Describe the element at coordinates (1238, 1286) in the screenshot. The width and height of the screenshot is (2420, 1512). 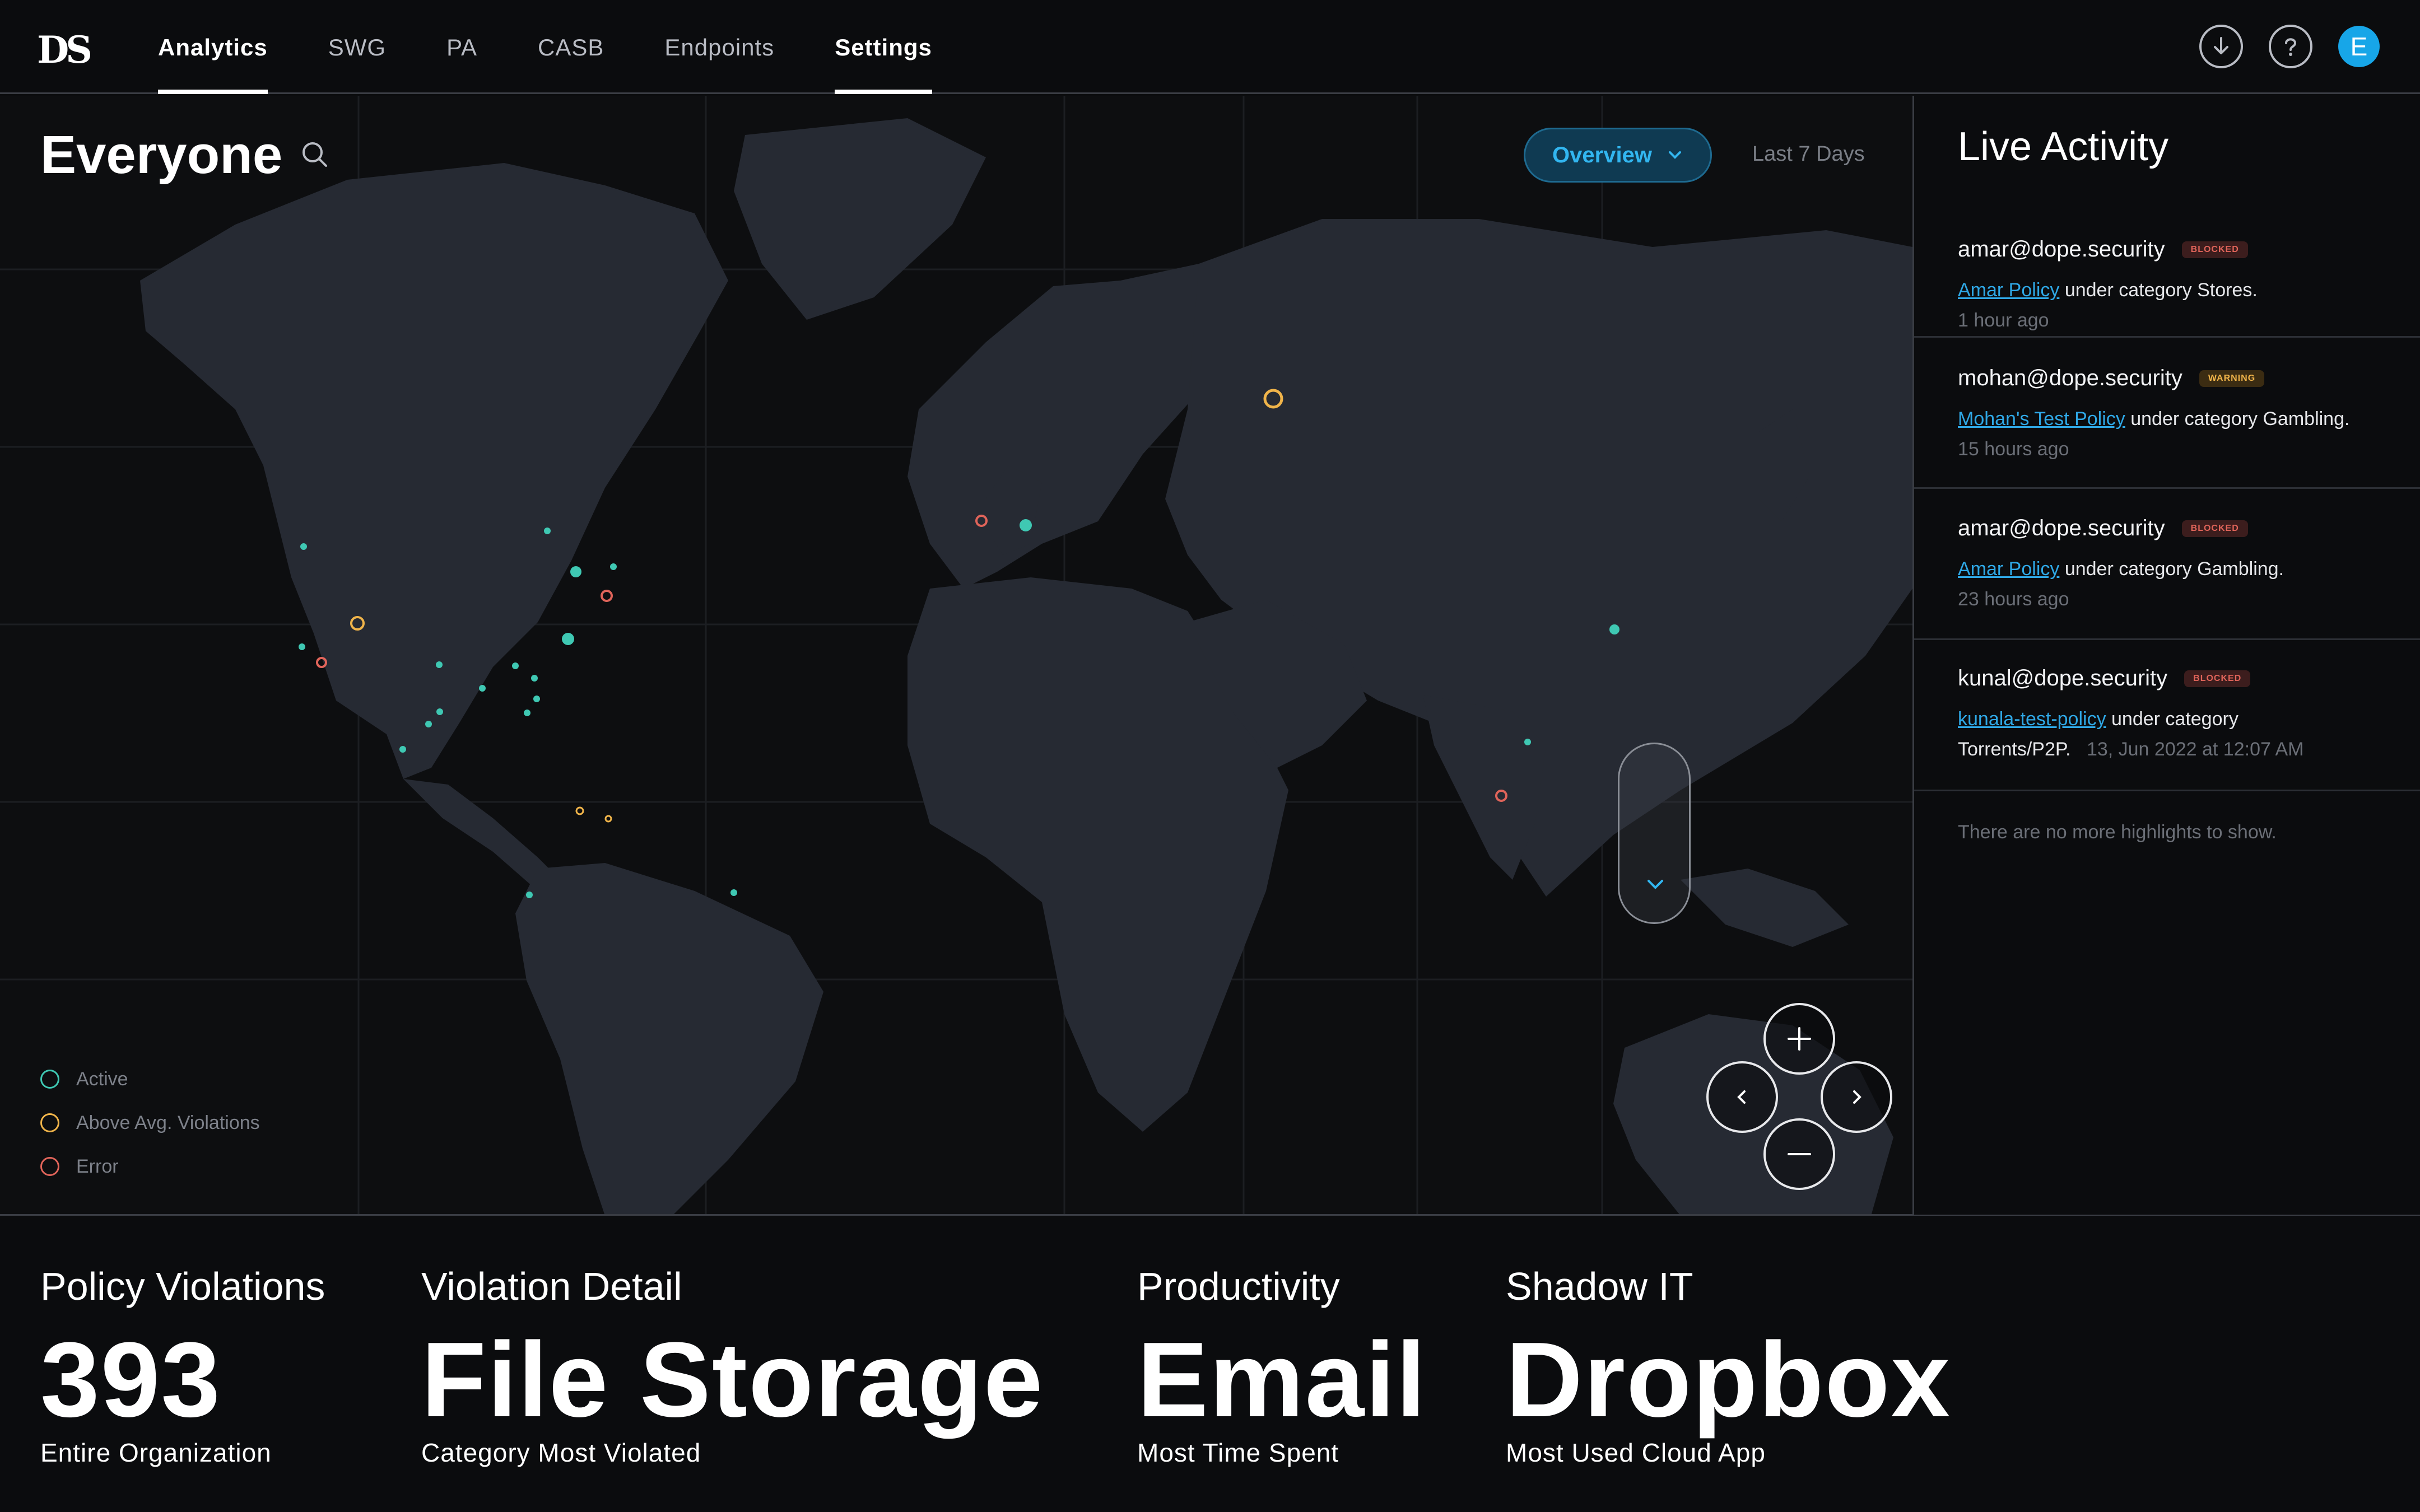
I see `stat-label: Productivity` at that location.